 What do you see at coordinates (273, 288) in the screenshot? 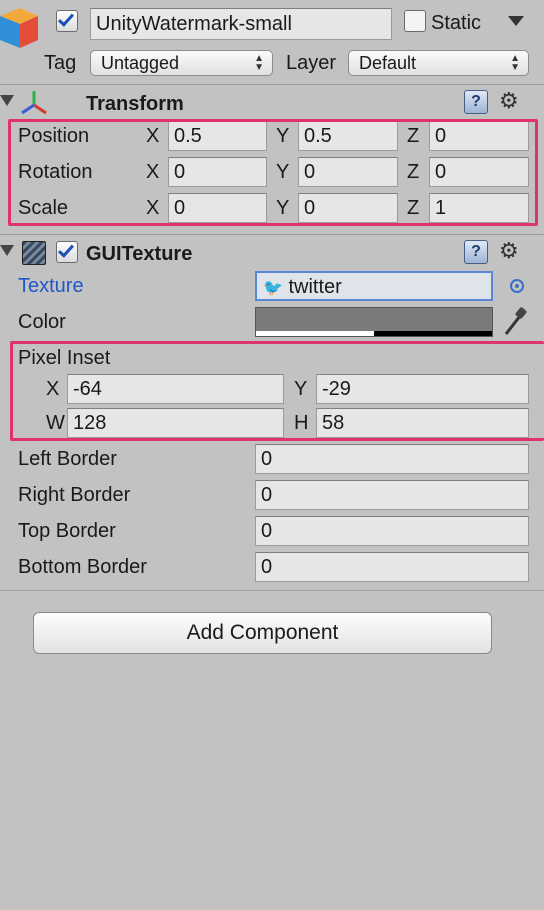
I see `twitter-bird-icon: 🐦` at bounding box center [273, 288].